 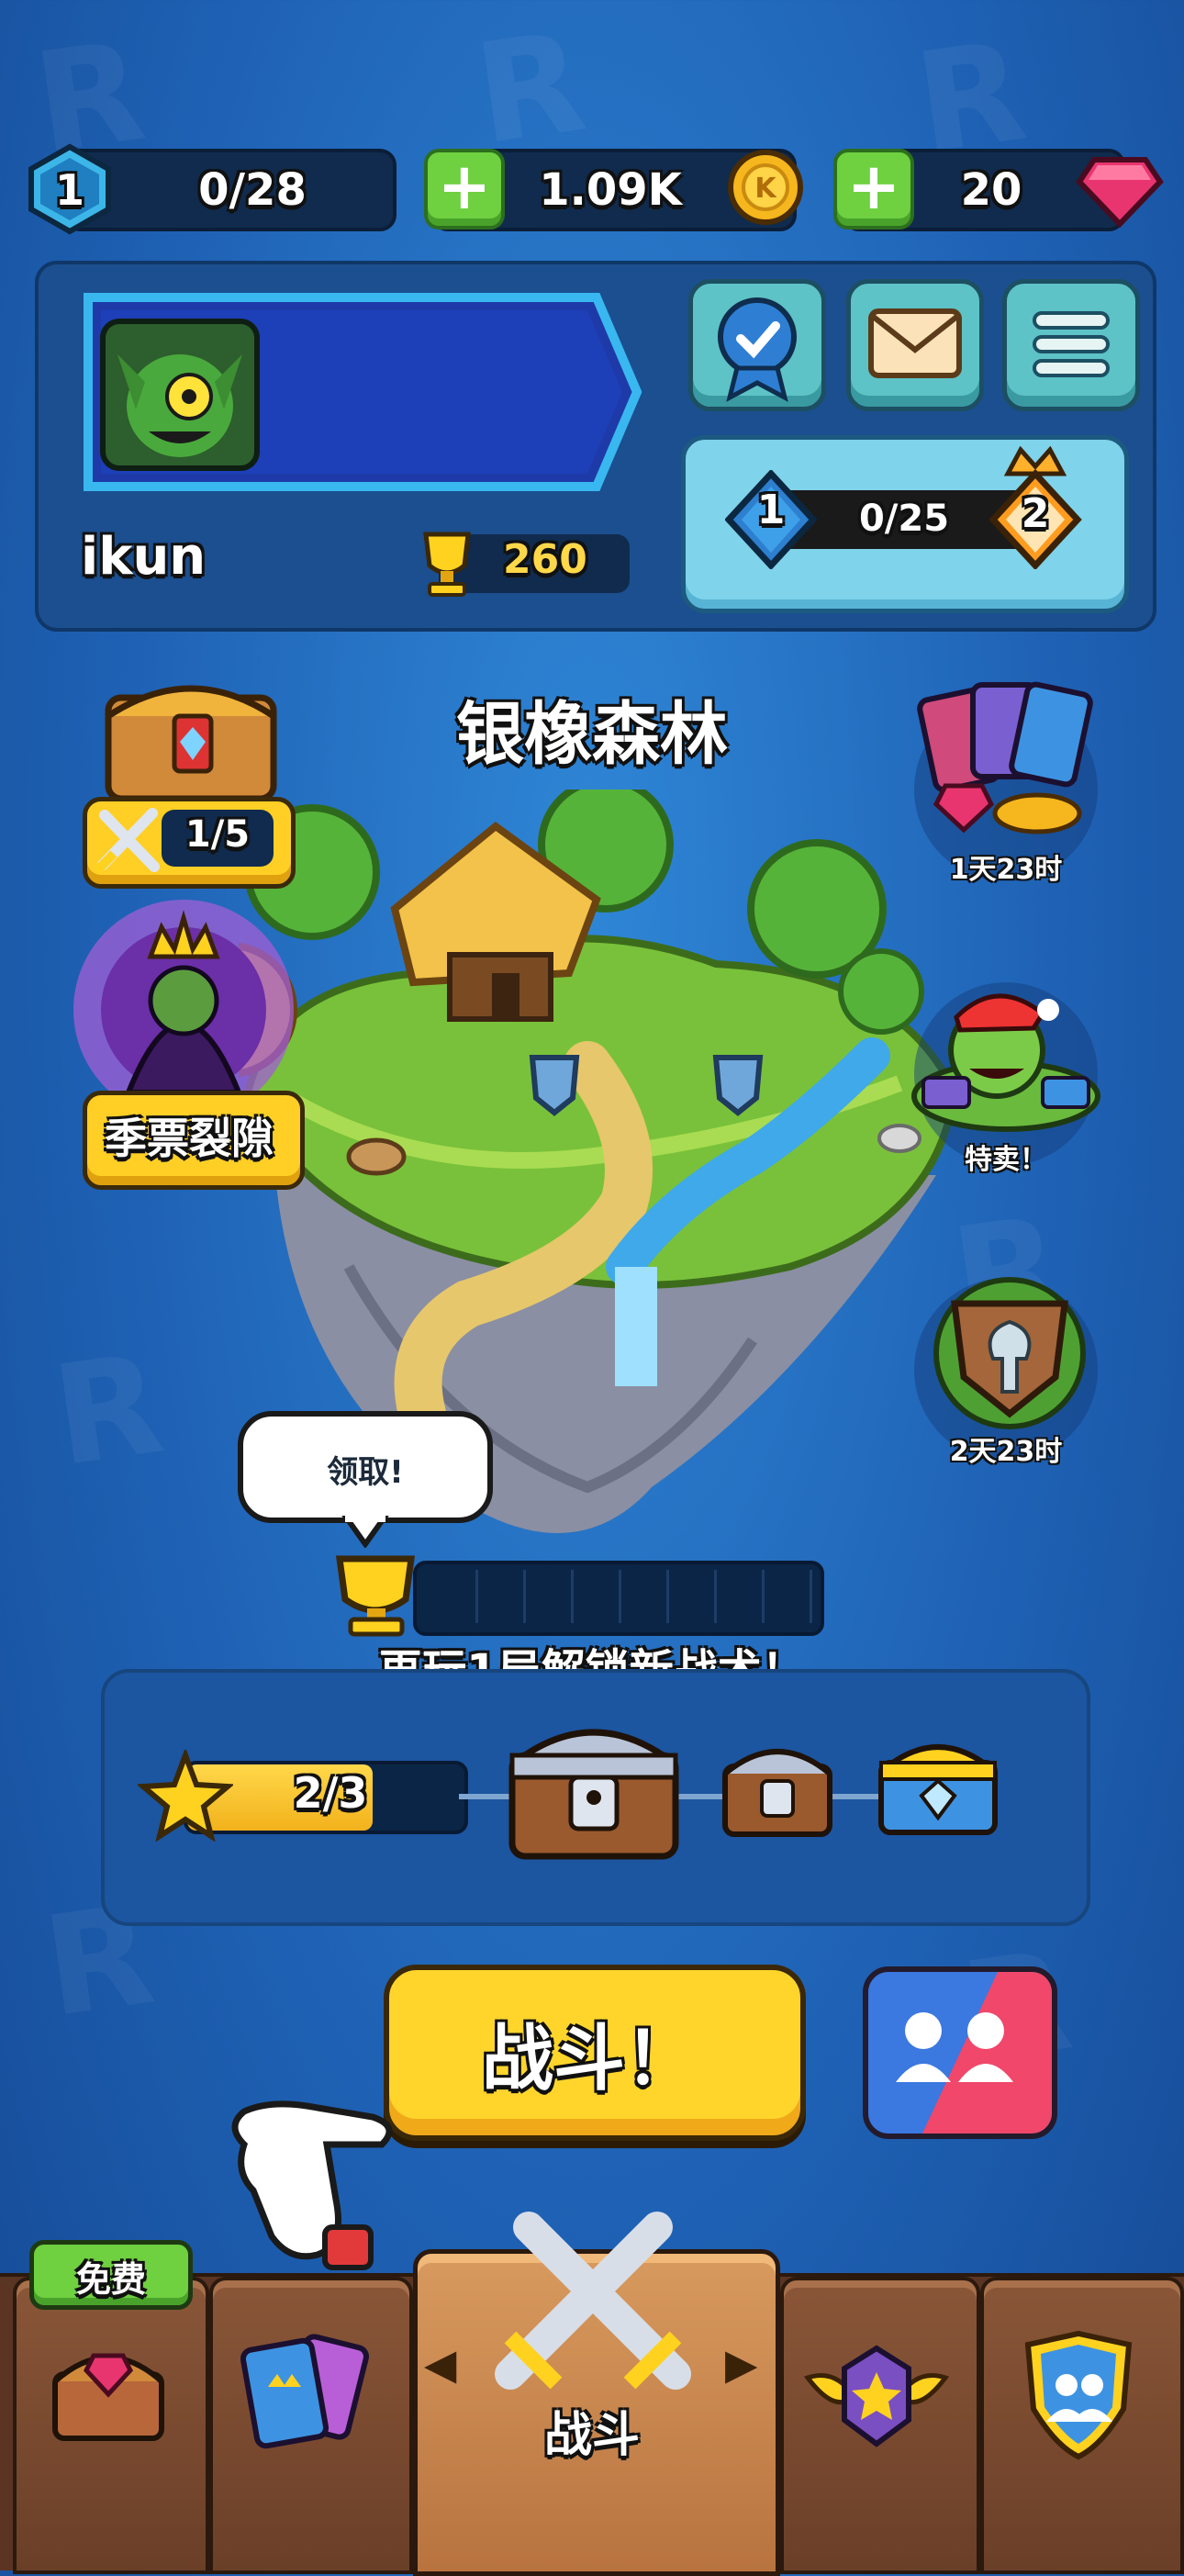 What do you see at coordinates (1078, 2395) in the screenshot?
I see `clan-shield-icon` at bounding box center [1078, 2395].